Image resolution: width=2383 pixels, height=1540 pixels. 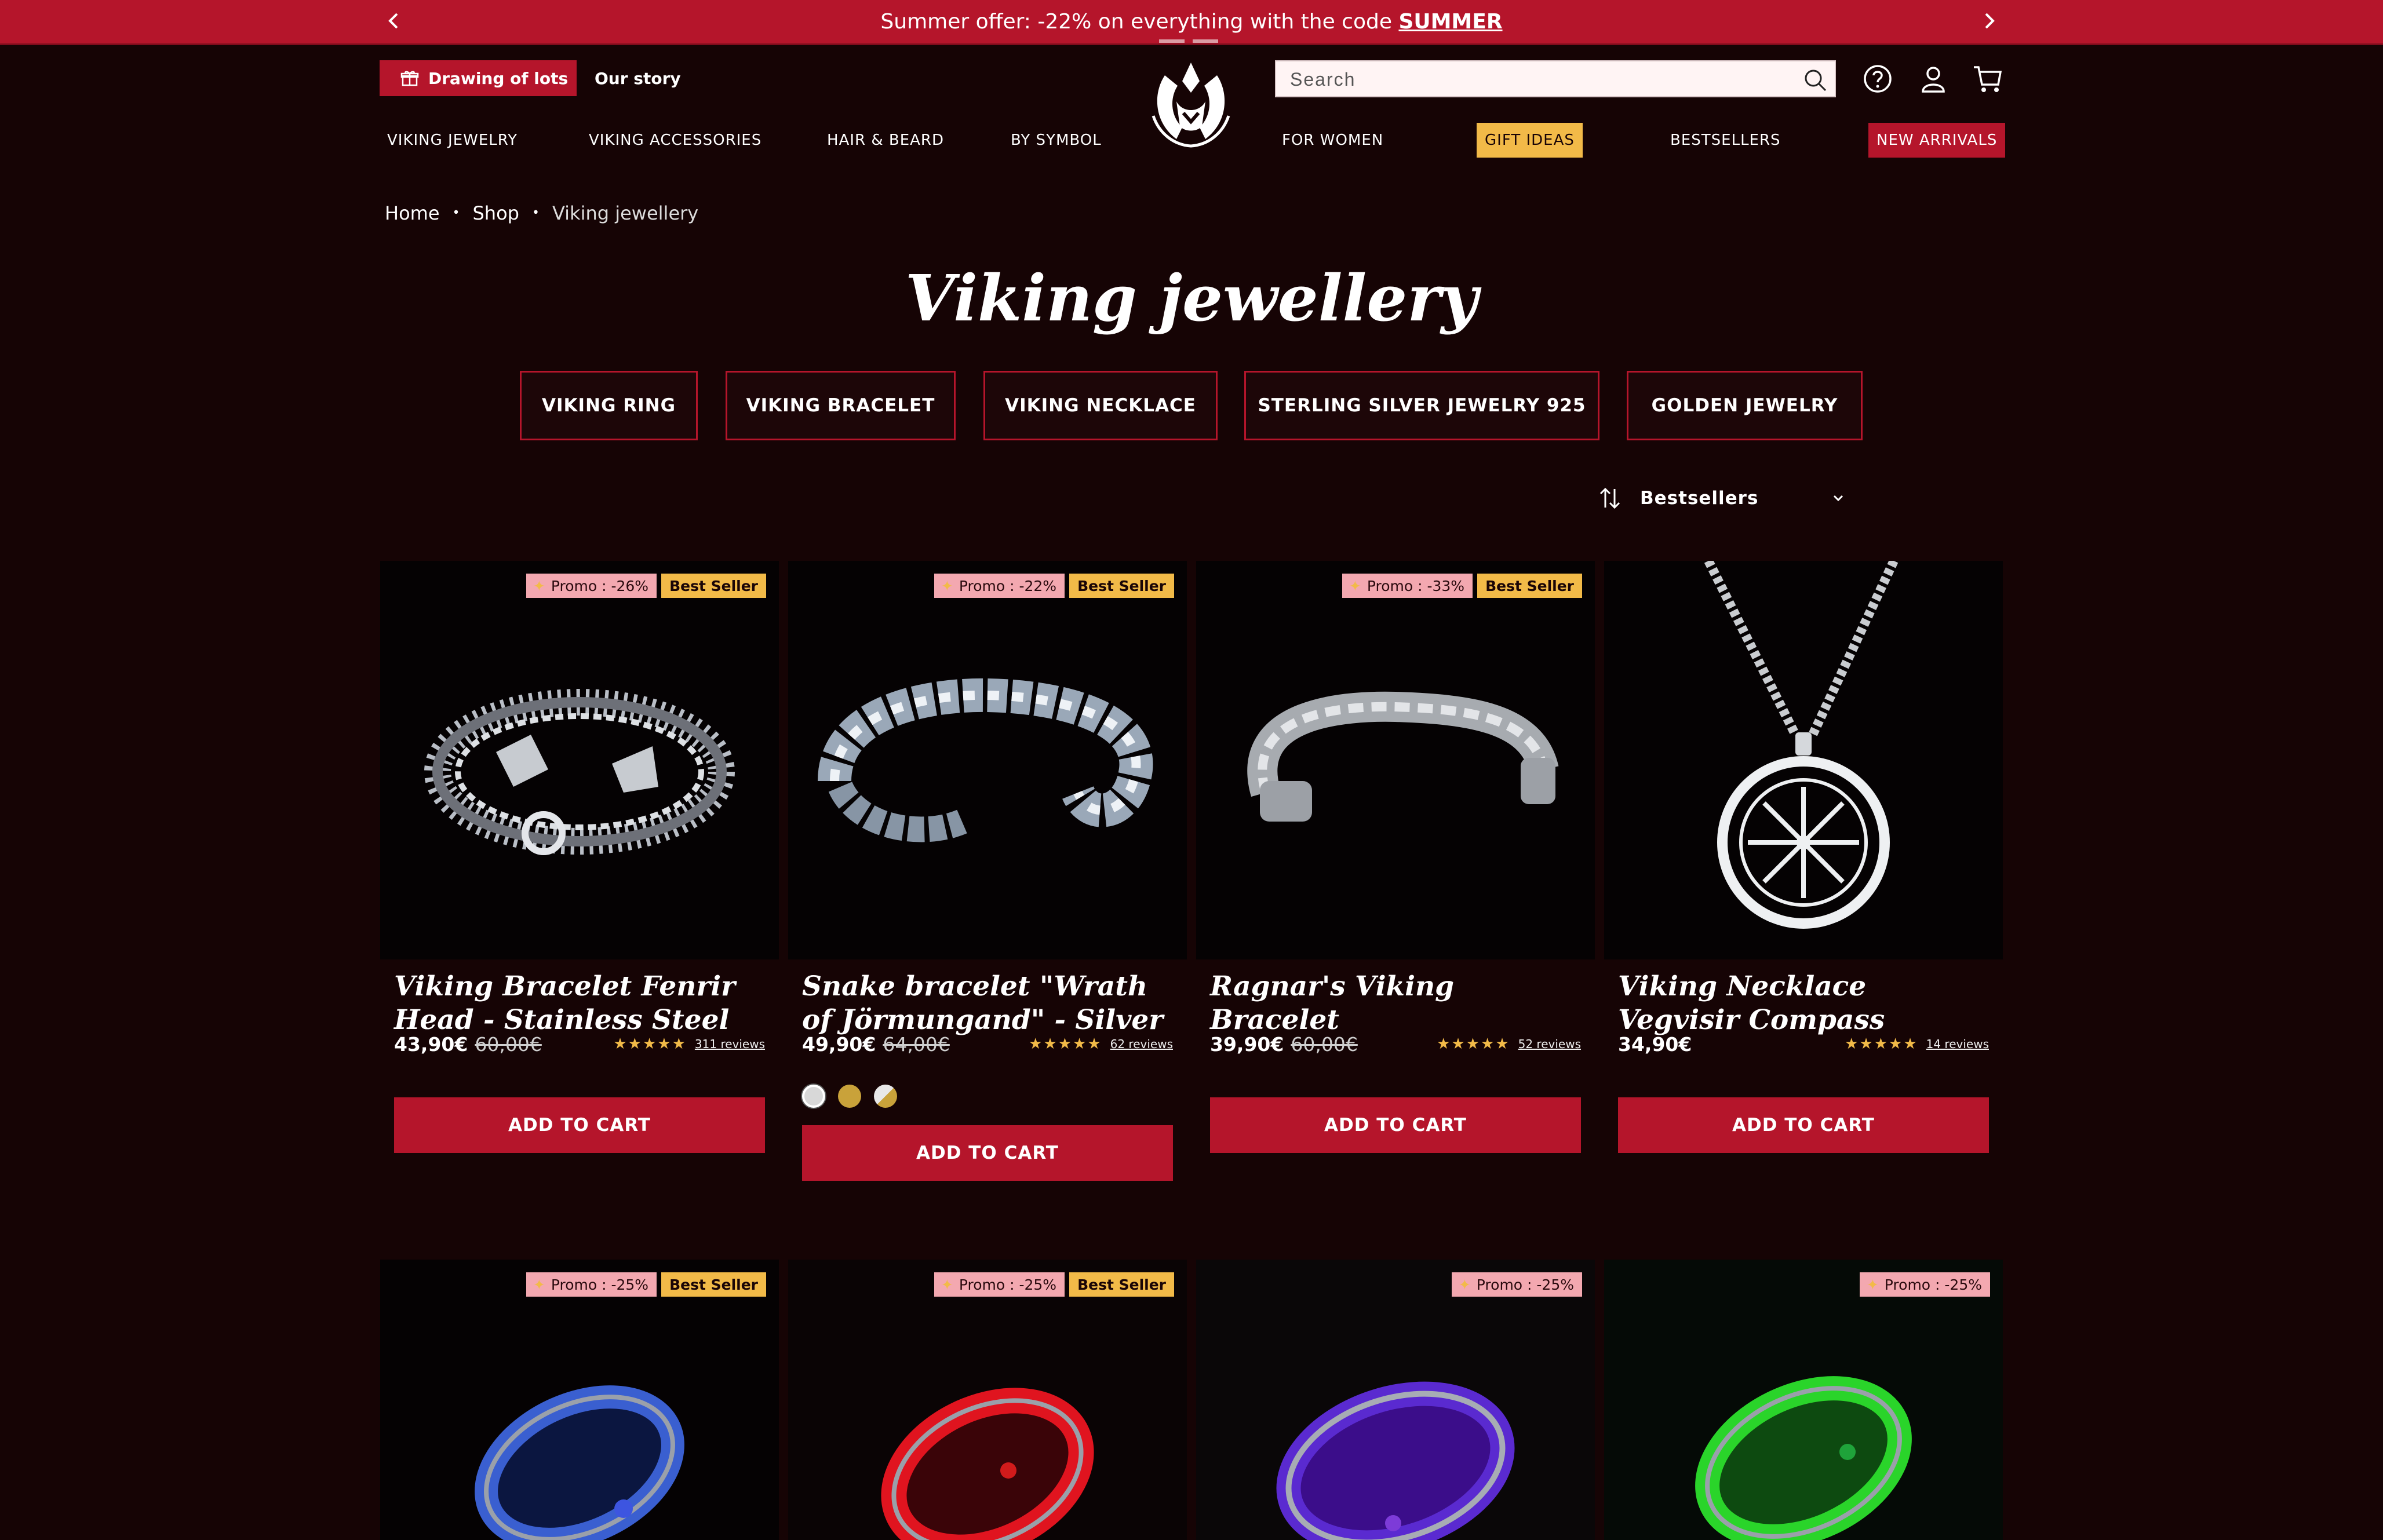 I want to click on product-badges: ✦ Promo : -25% Best Seller, so click(x=1054, y=1284).